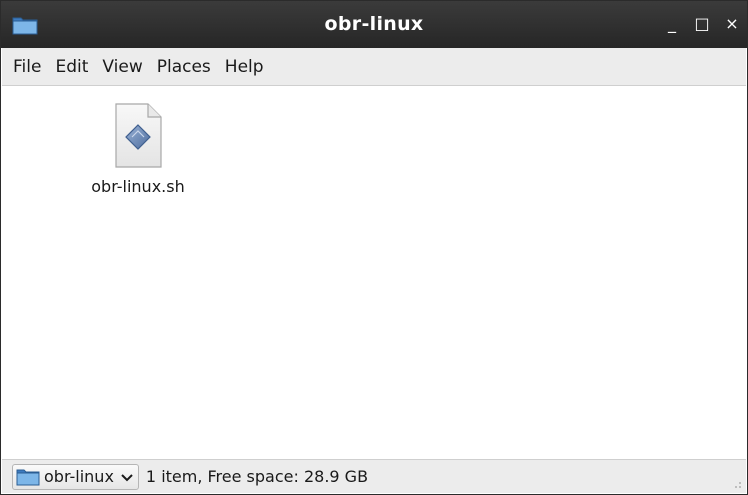  I want to click on title-bar: obr-linux _ □ ×, so click(374, 24).